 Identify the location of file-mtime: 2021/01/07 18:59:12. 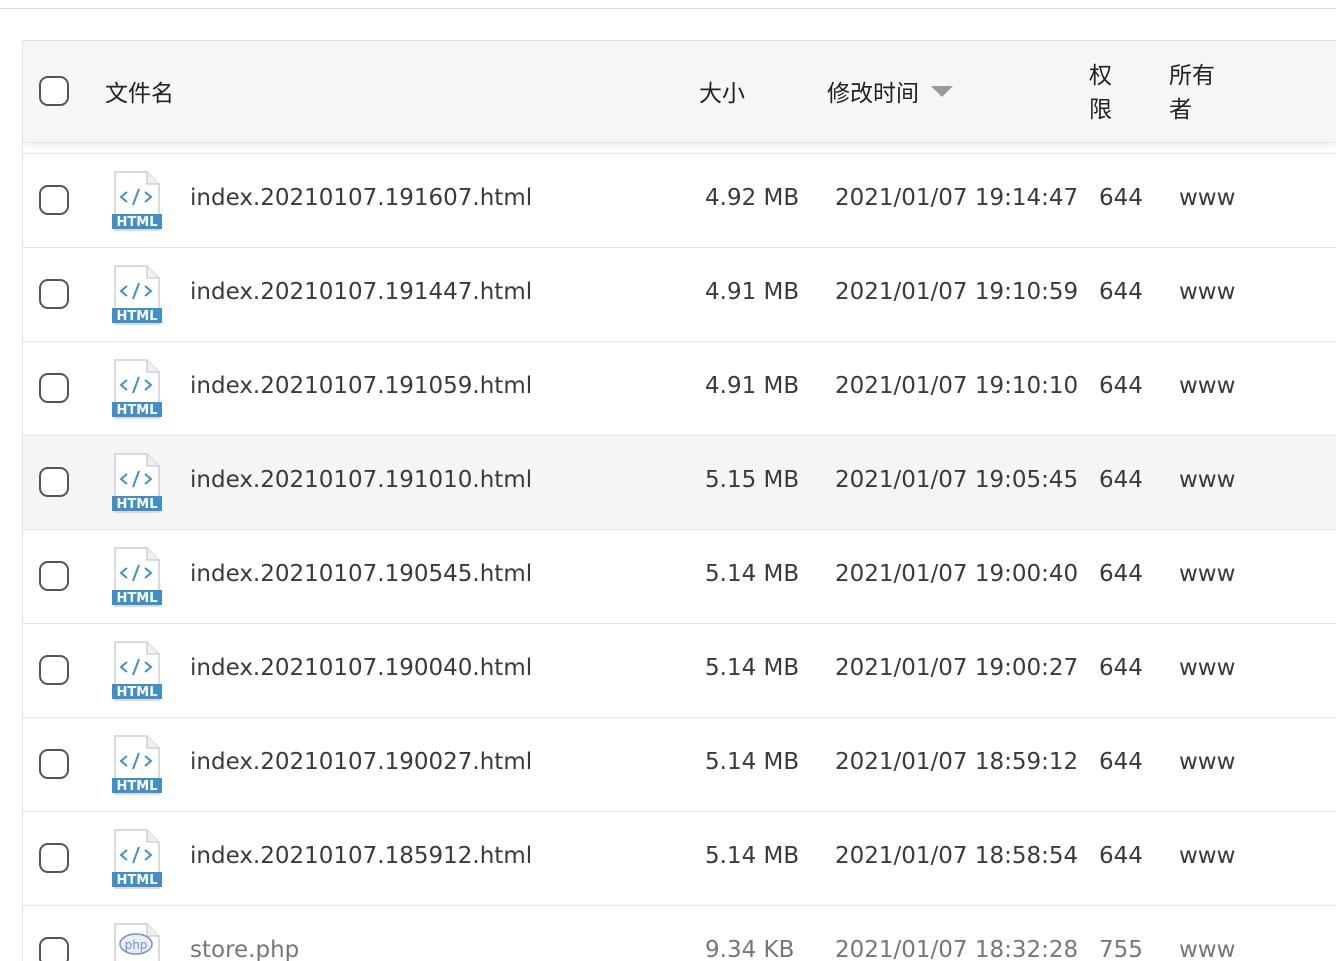
(957, 762).